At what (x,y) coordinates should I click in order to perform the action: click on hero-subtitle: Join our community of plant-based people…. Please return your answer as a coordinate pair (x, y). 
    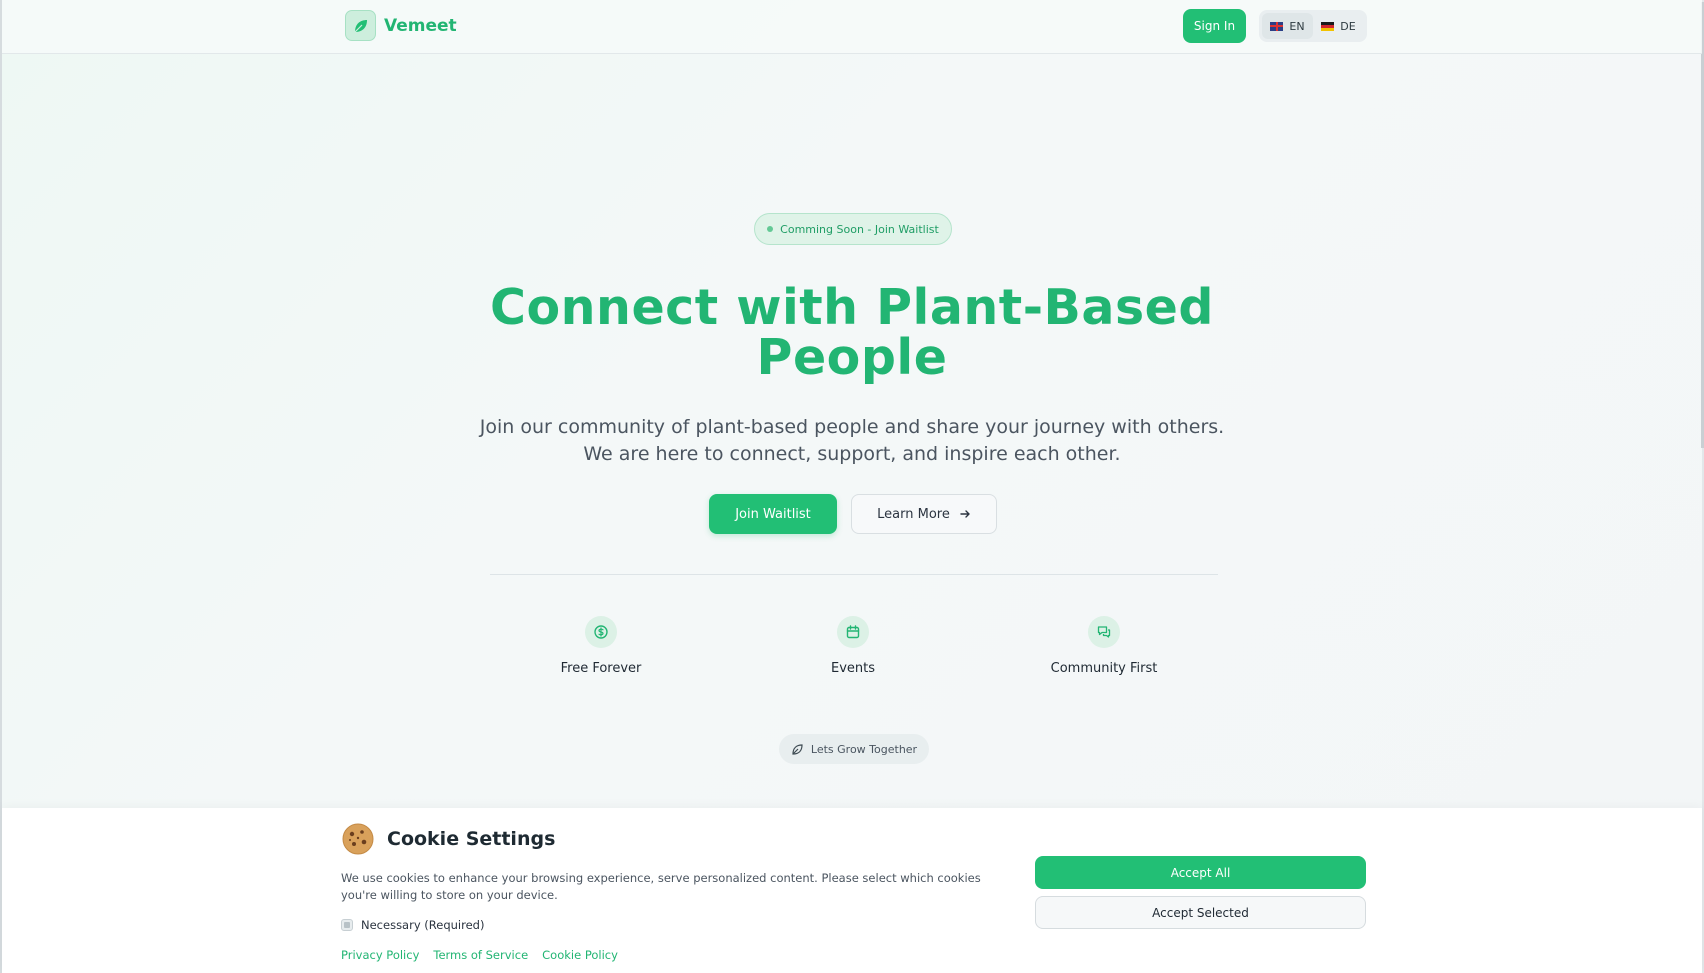
    Looking at the image, I should click on (852, 441).